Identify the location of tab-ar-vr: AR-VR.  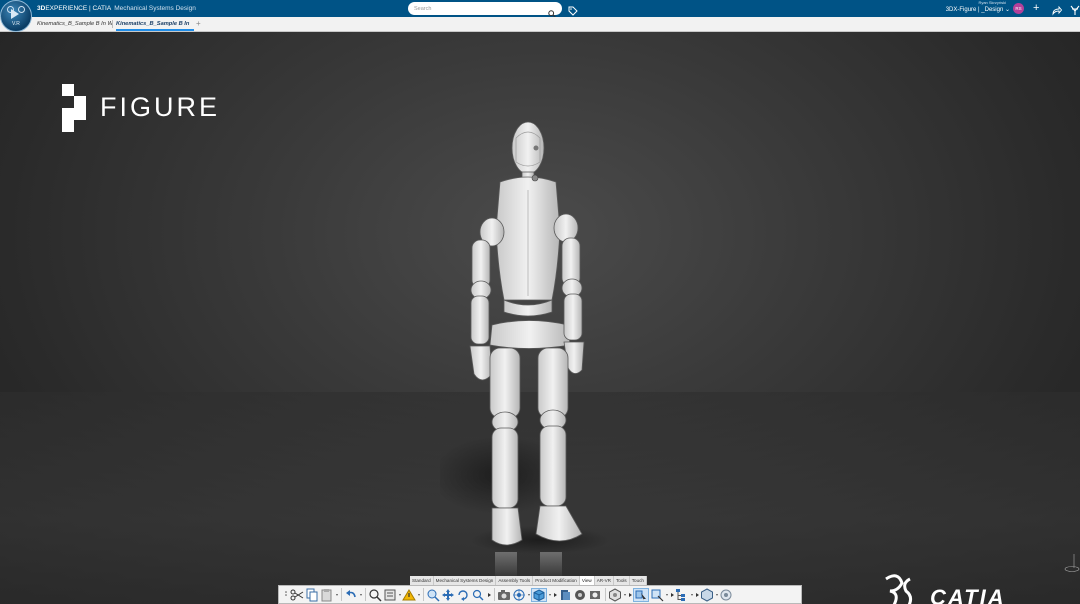
(604, 580).